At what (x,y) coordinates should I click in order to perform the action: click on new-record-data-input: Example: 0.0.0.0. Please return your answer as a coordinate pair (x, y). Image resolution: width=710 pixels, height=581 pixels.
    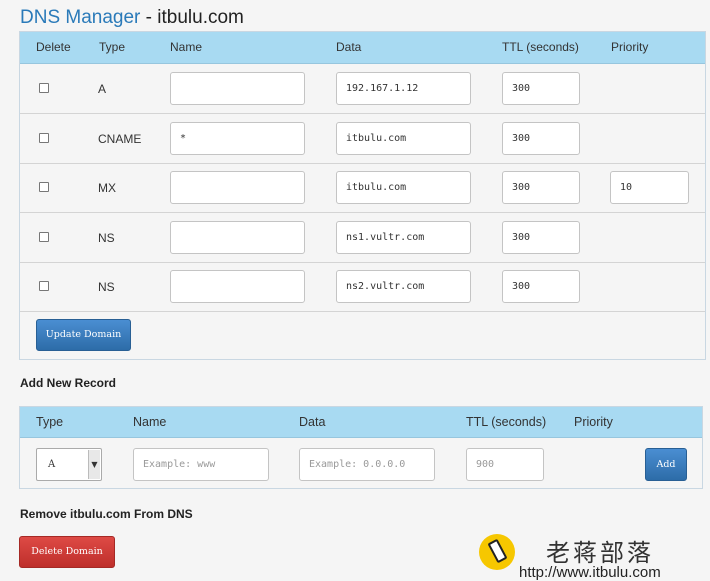
    Looking at the image, I should click on (367, 464).